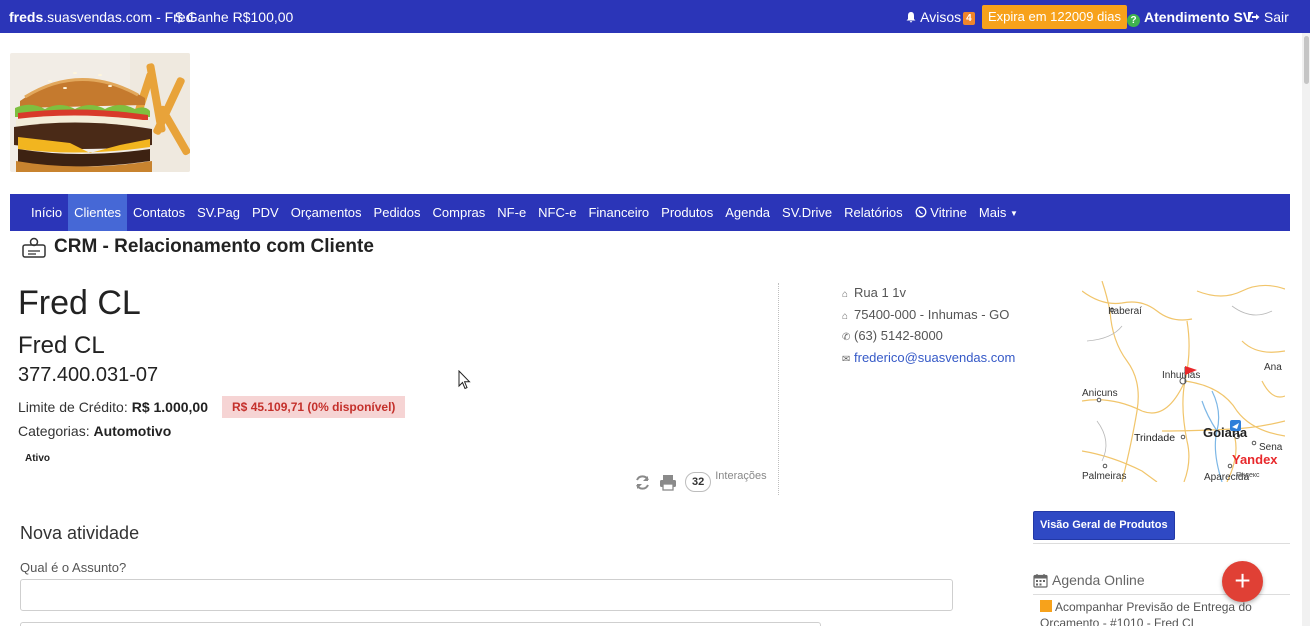  What do you see at coordinates (34, 247) in the screenshot?
I see `crm-icon` at bounding box center [34, 247].